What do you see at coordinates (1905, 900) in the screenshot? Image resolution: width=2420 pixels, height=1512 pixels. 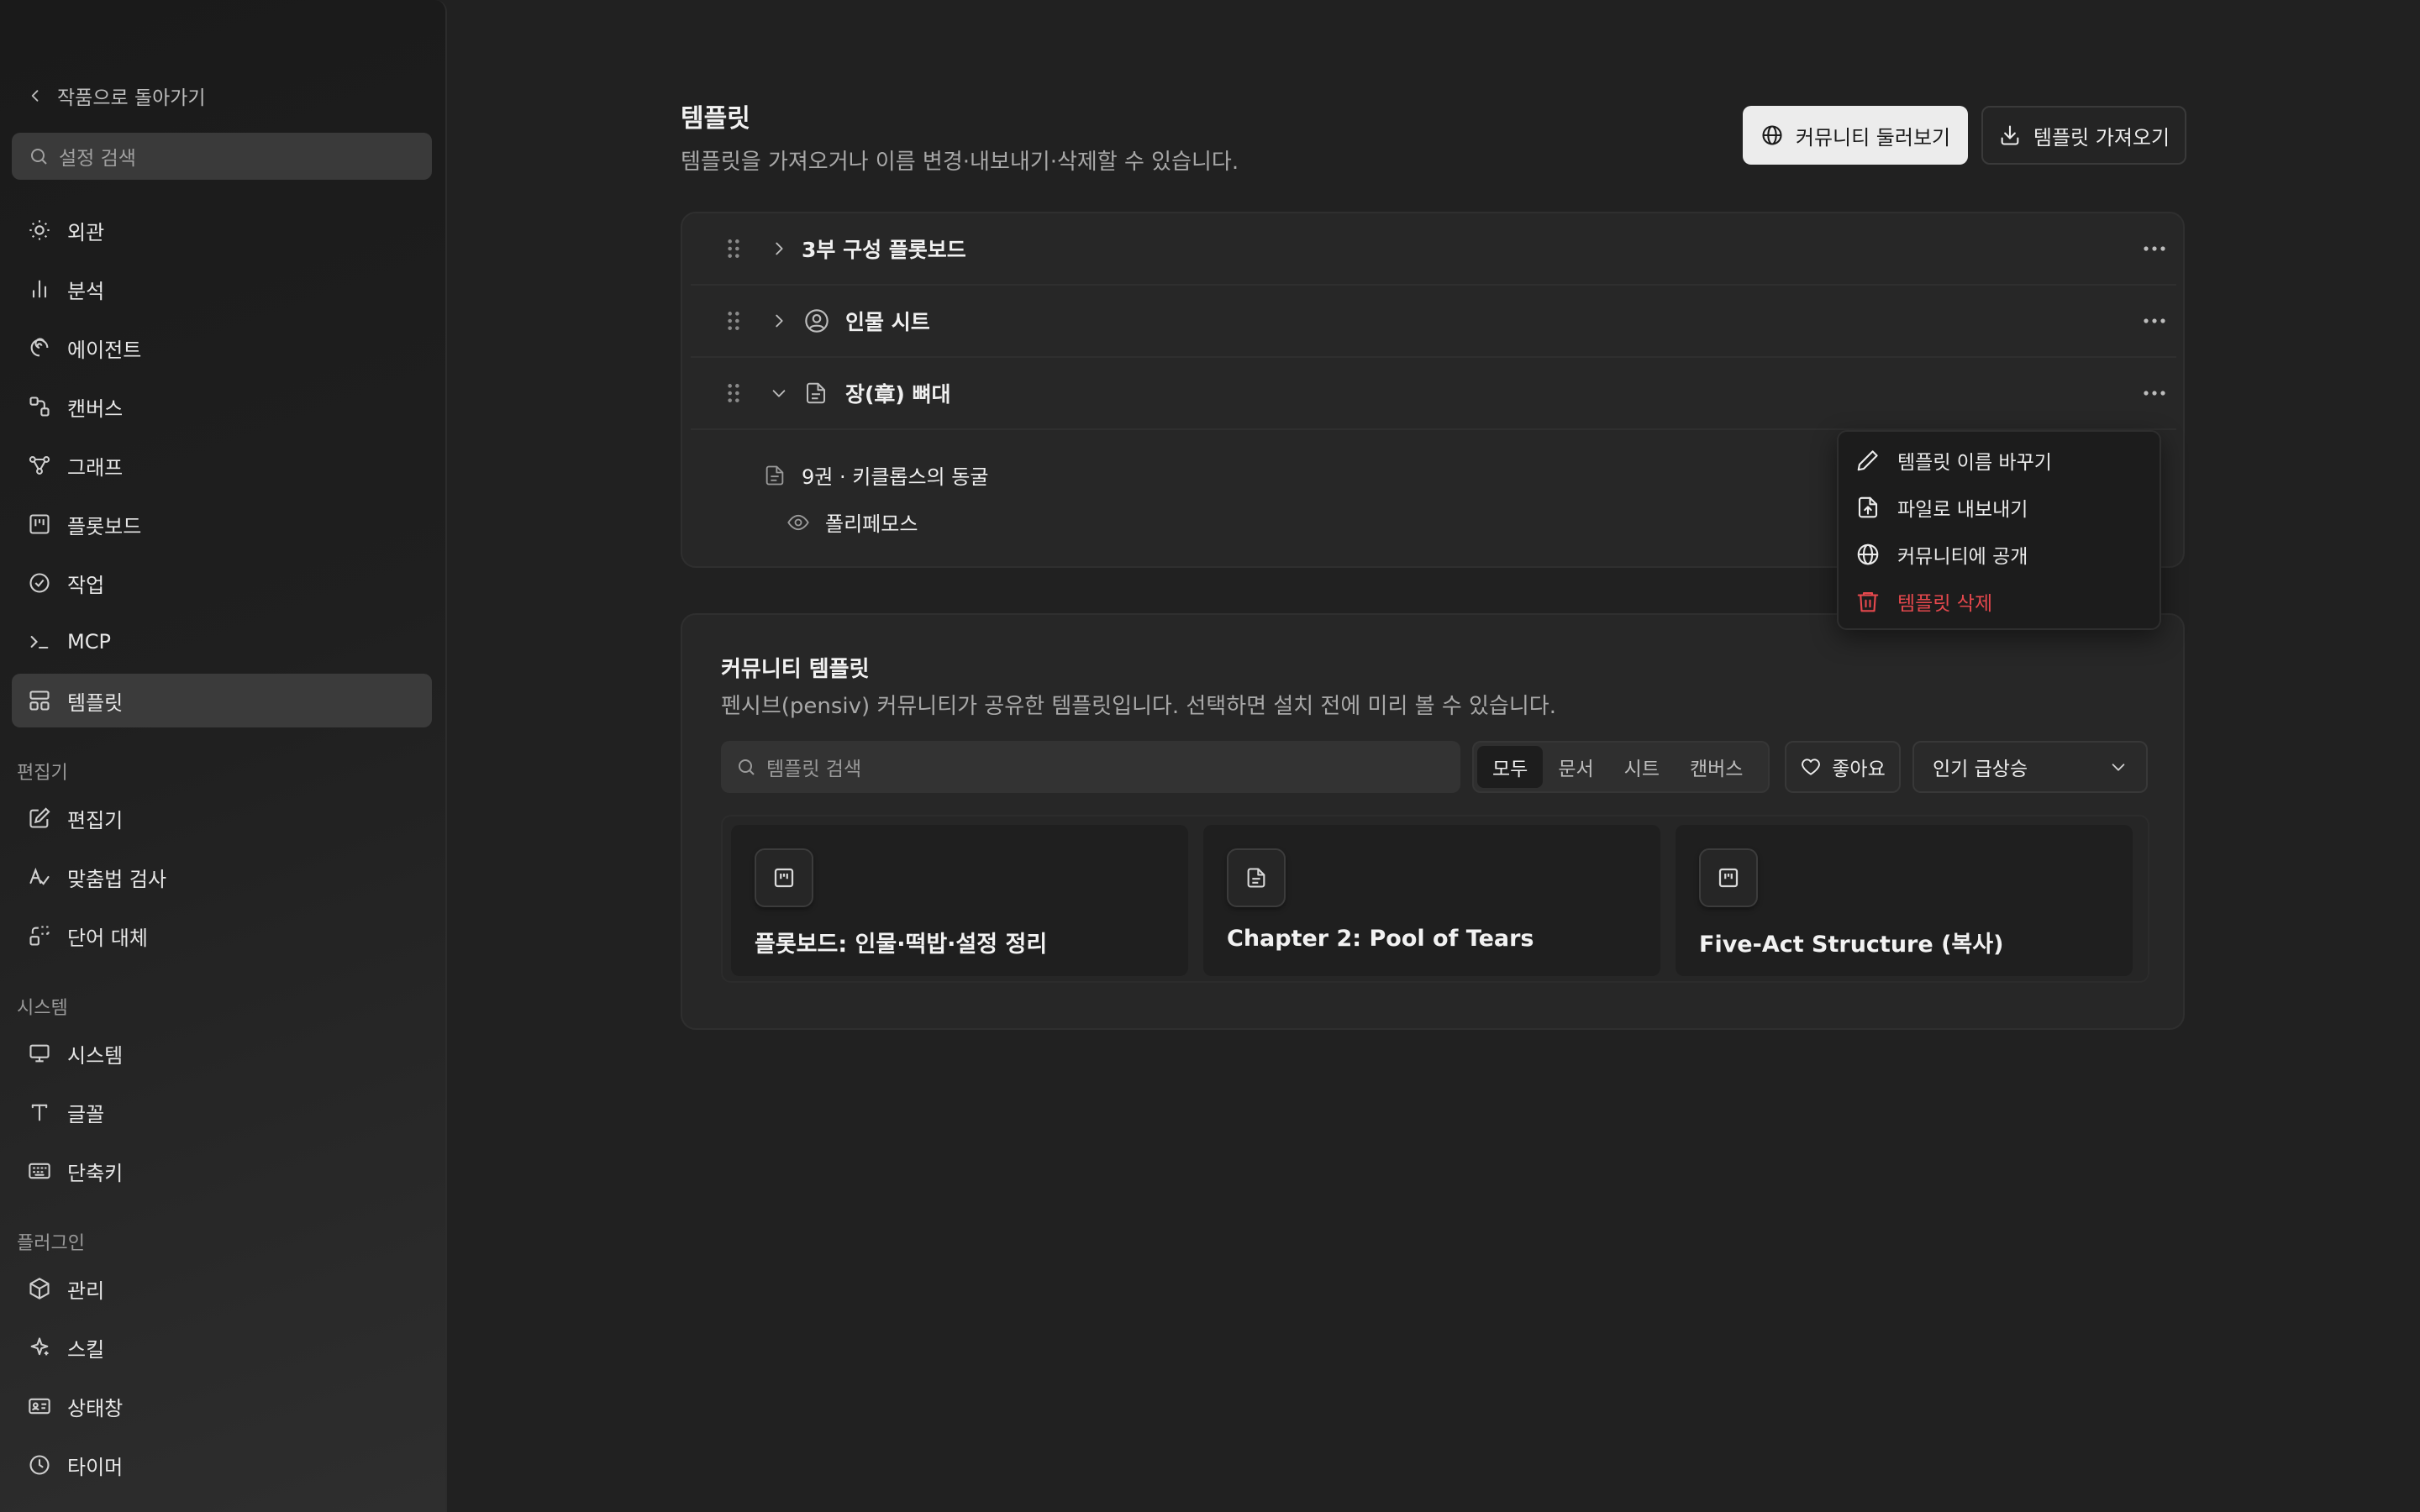 I see `community-template-card: Five-Act Structure (복사)` at bounding box center [1905, 900].